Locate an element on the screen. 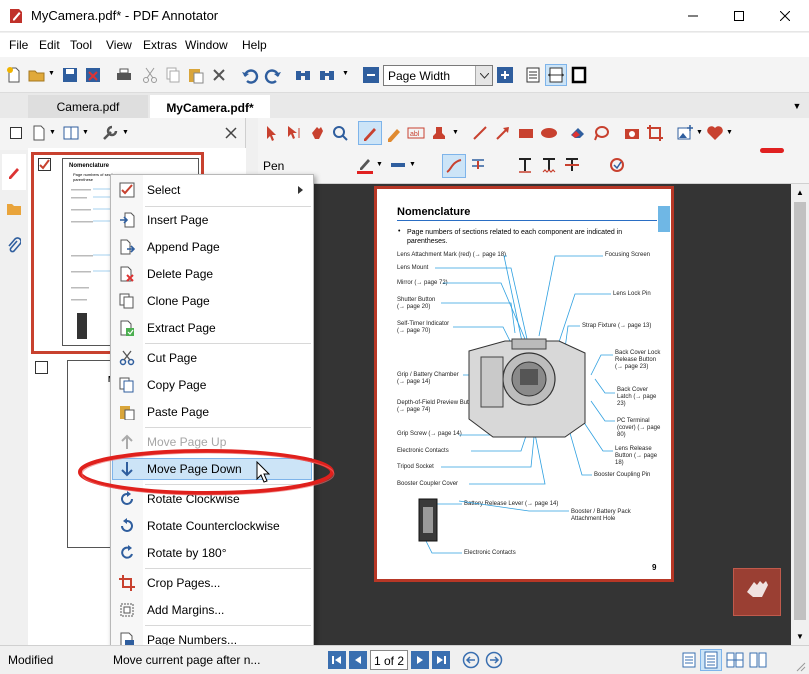  view-facing-icon is located at coordinates (735, 660).